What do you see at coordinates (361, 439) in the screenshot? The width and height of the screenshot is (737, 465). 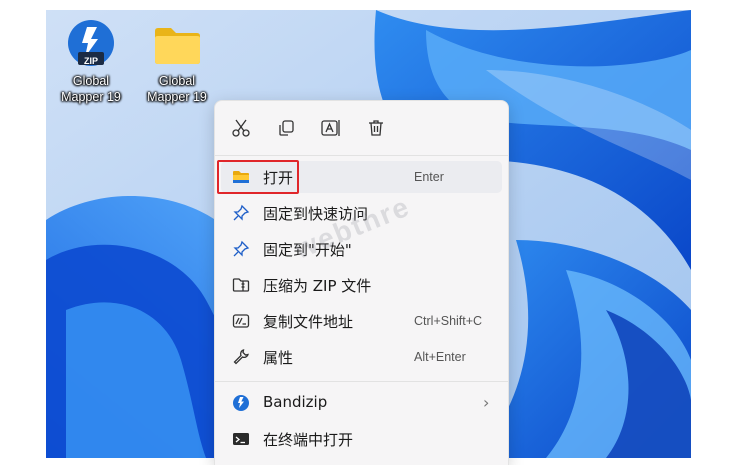 I see `menu-item-open-terminal: 在终端中打开` at bounding box center [361, 439].